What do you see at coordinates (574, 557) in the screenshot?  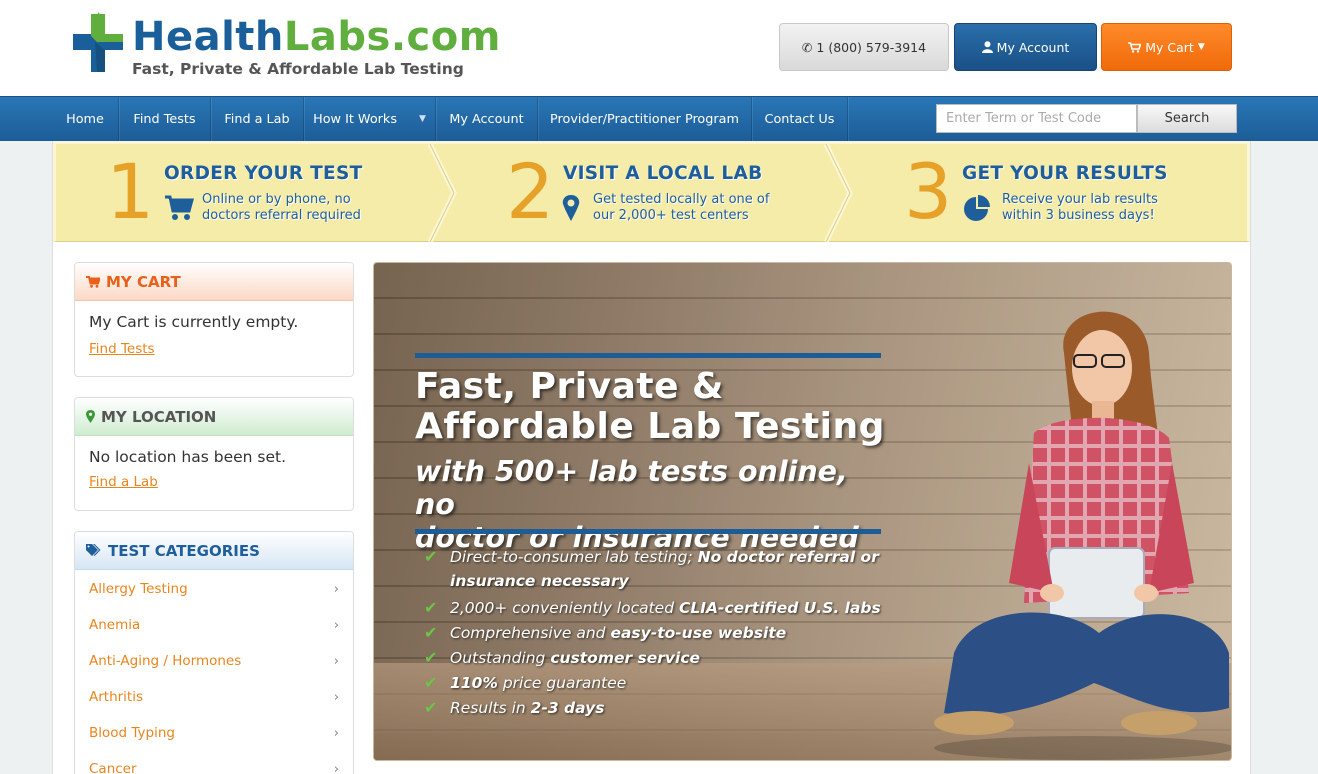 I see `feature-text: Direct-to-consumer lab testing;` at bounding box center [574, 557].